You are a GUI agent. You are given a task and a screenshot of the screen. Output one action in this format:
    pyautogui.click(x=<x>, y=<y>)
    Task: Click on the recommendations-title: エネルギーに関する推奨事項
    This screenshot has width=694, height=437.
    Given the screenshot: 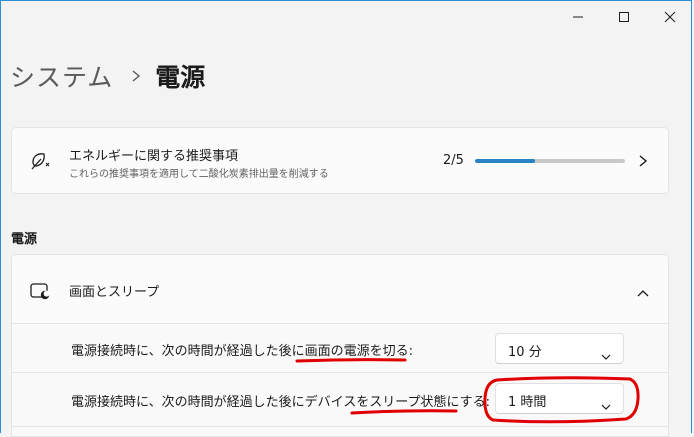 What is the action you would take?
    pyautogui.click(x=154, y=156)
    